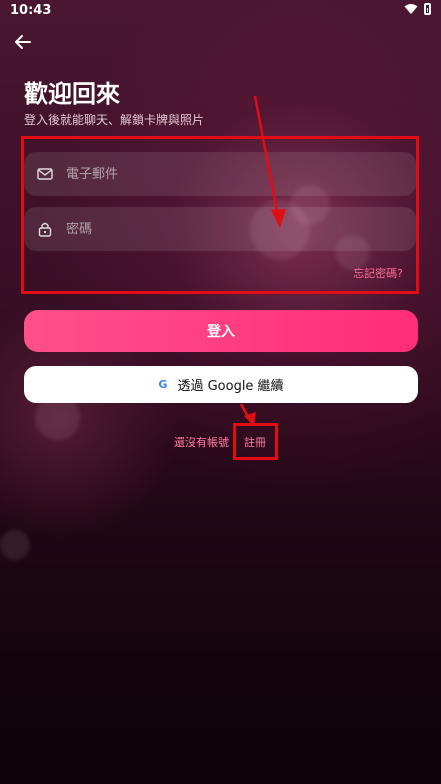 The width and height of the screenshot is (441, 784). What do you see at coordinates (15, 545) in the screenshot?
I see `bokeh-decoration` at bounding box center [15, 545].